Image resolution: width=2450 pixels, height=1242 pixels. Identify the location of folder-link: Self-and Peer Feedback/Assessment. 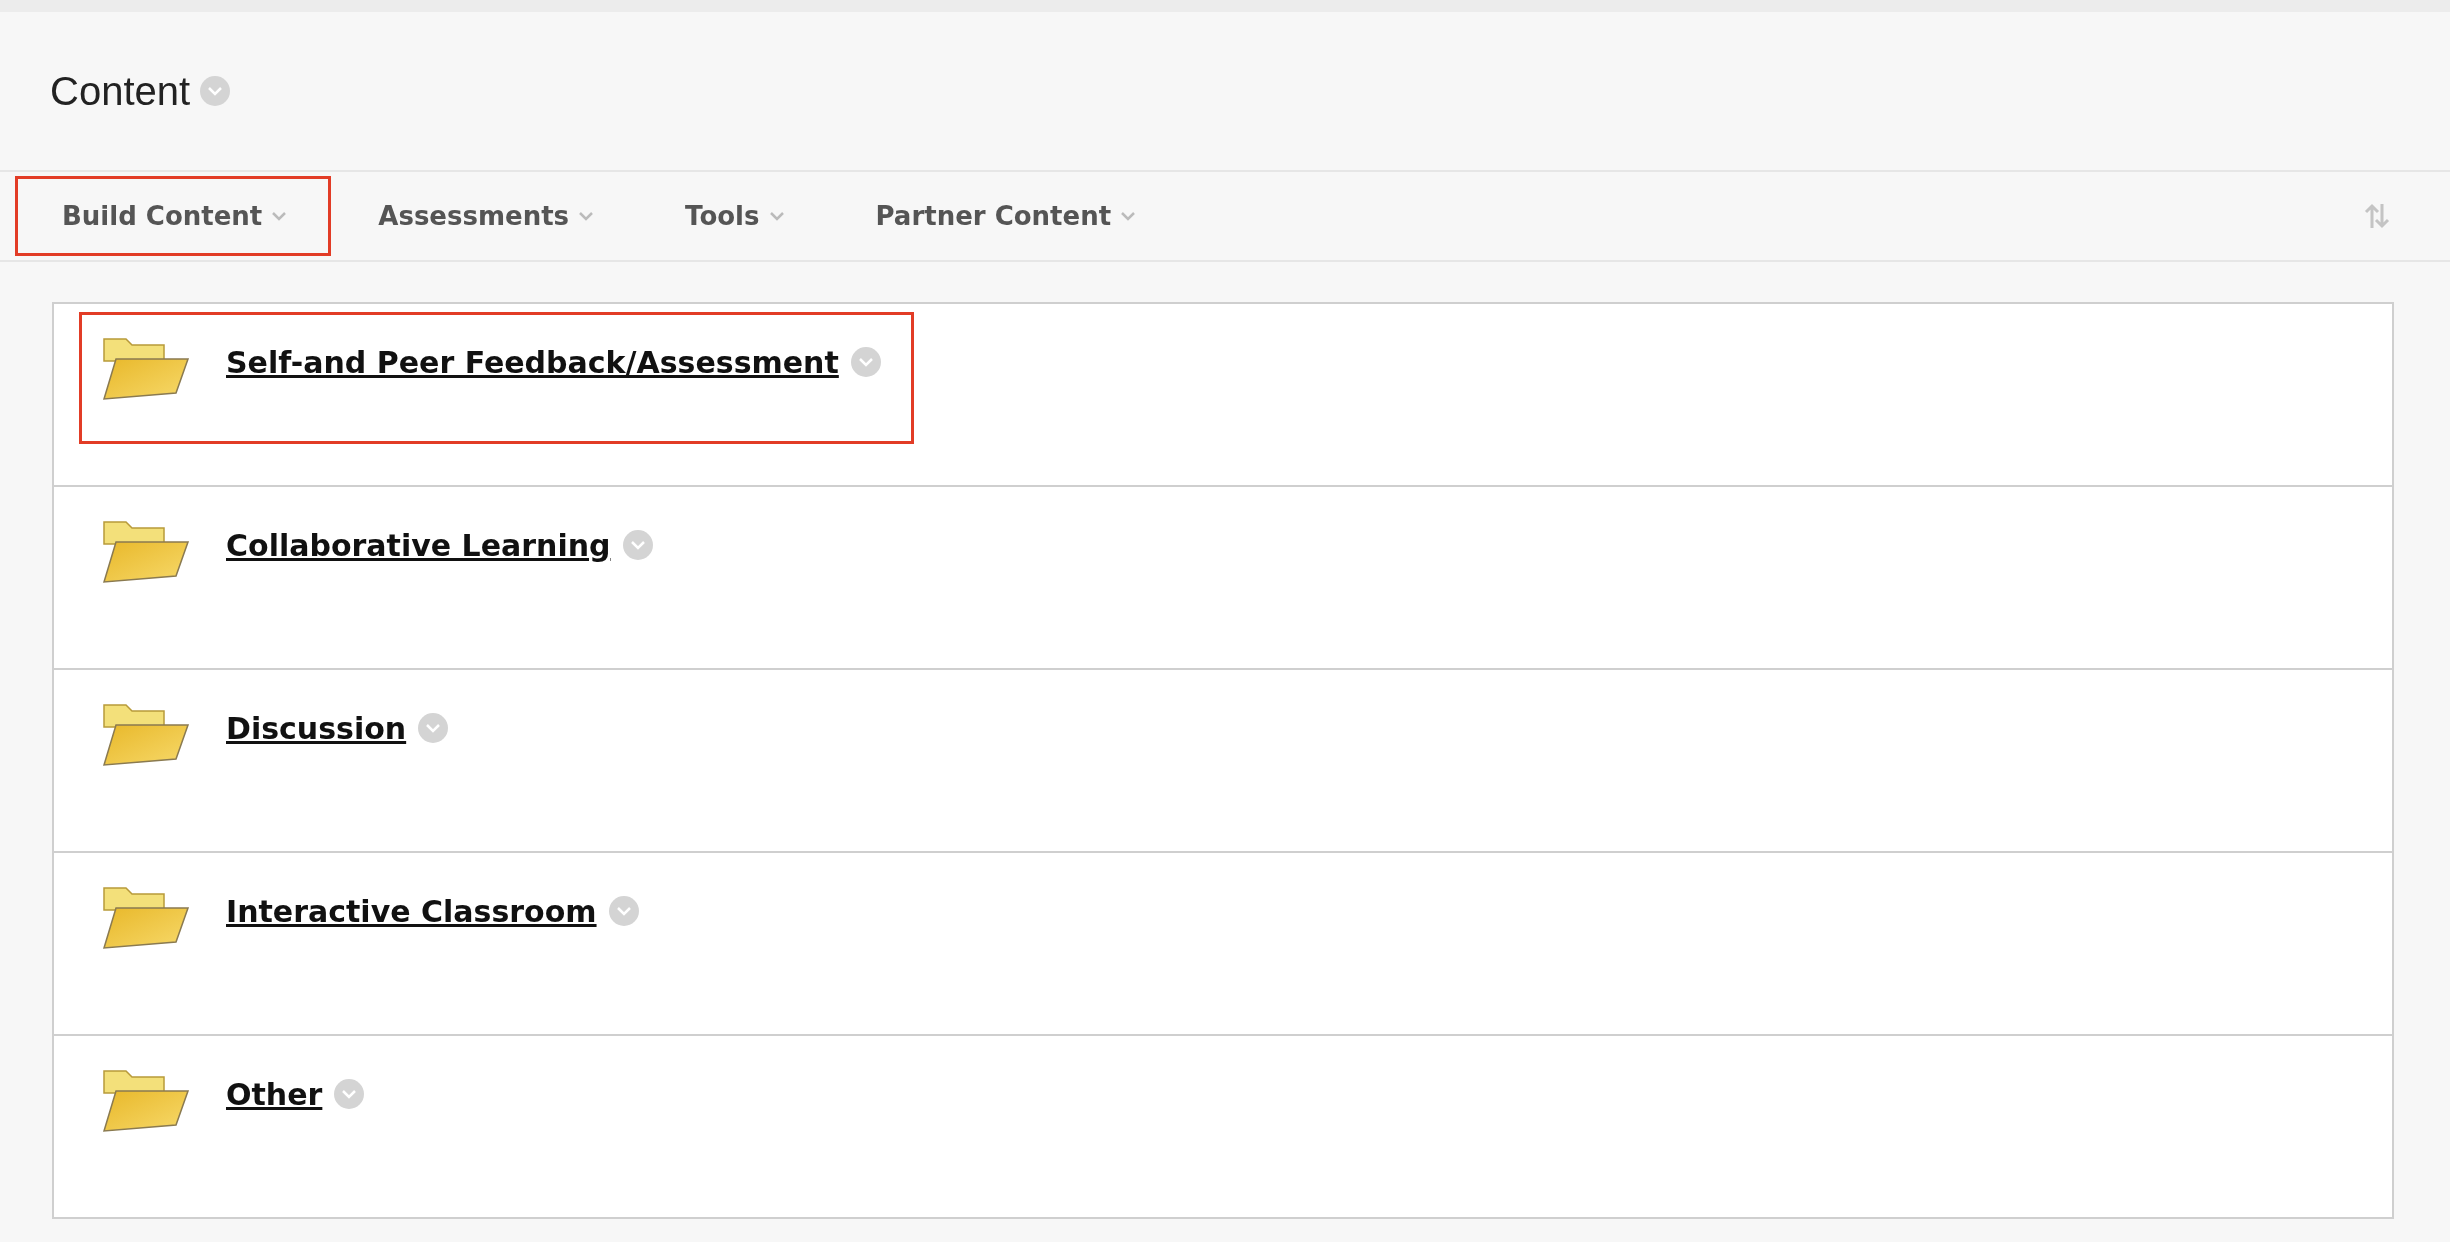
(532, 362).